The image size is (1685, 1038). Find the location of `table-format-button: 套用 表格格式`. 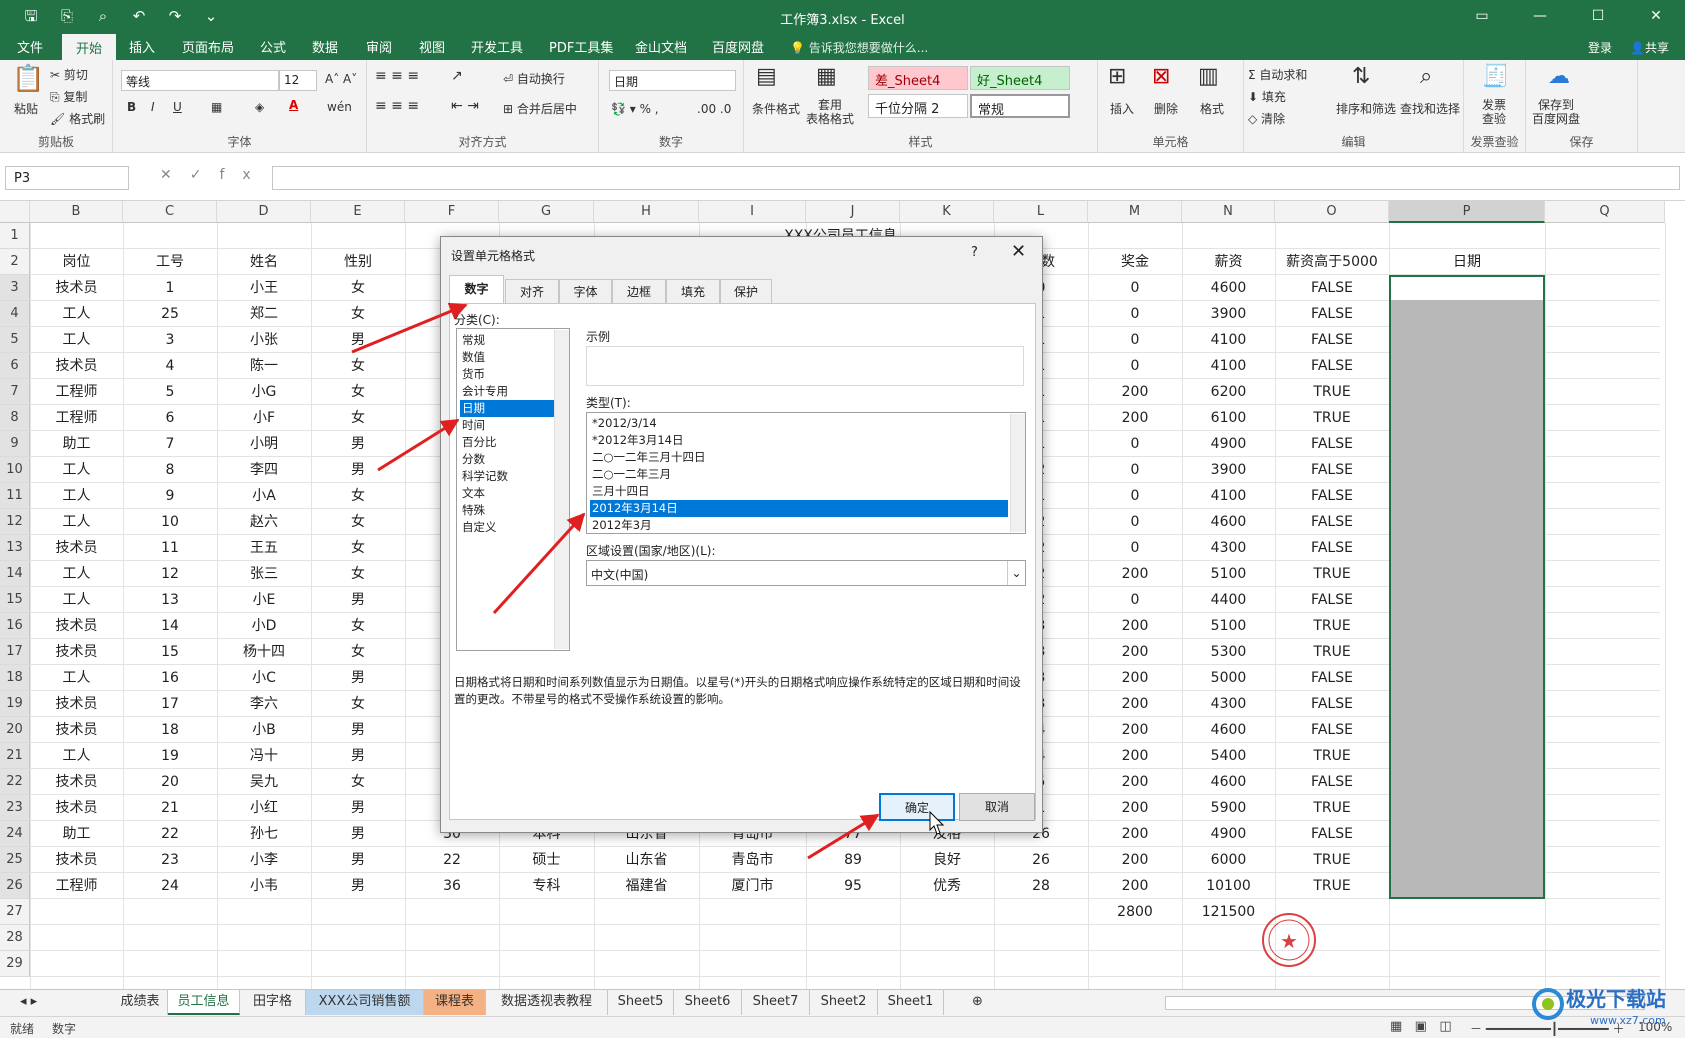

table-format-button: 套用 表格格式 is located at coordinates (830, 112).